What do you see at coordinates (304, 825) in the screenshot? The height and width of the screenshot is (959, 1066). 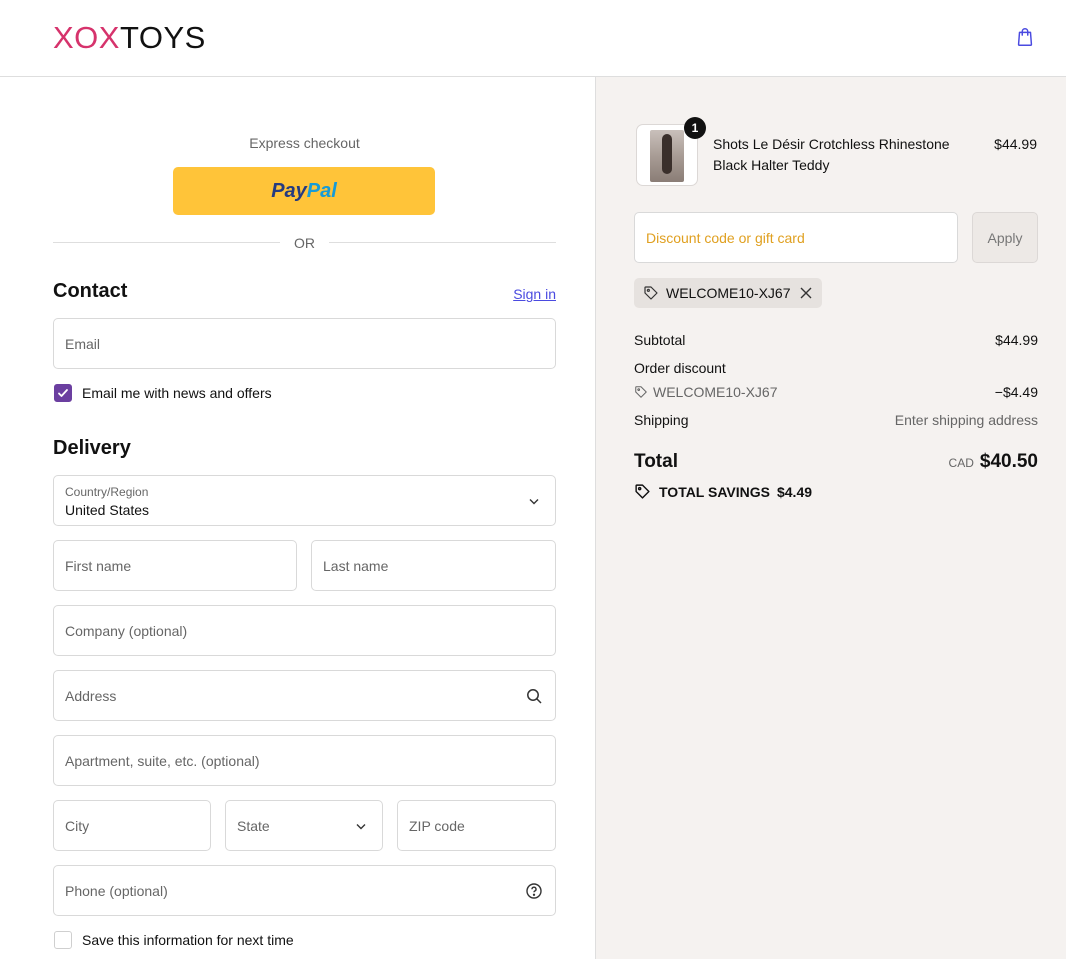 I see `state-select: State` at bounding box center [304, 825].